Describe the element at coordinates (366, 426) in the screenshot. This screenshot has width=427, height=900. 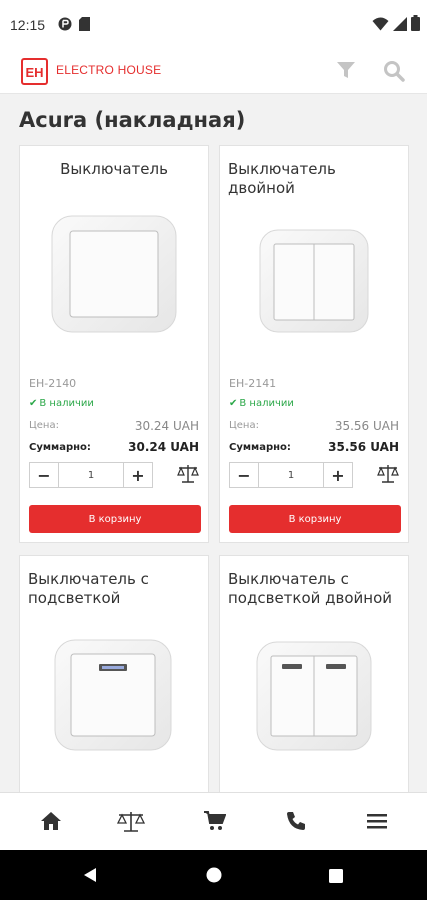
I see `price-value: 35.56 UAH` at that location.